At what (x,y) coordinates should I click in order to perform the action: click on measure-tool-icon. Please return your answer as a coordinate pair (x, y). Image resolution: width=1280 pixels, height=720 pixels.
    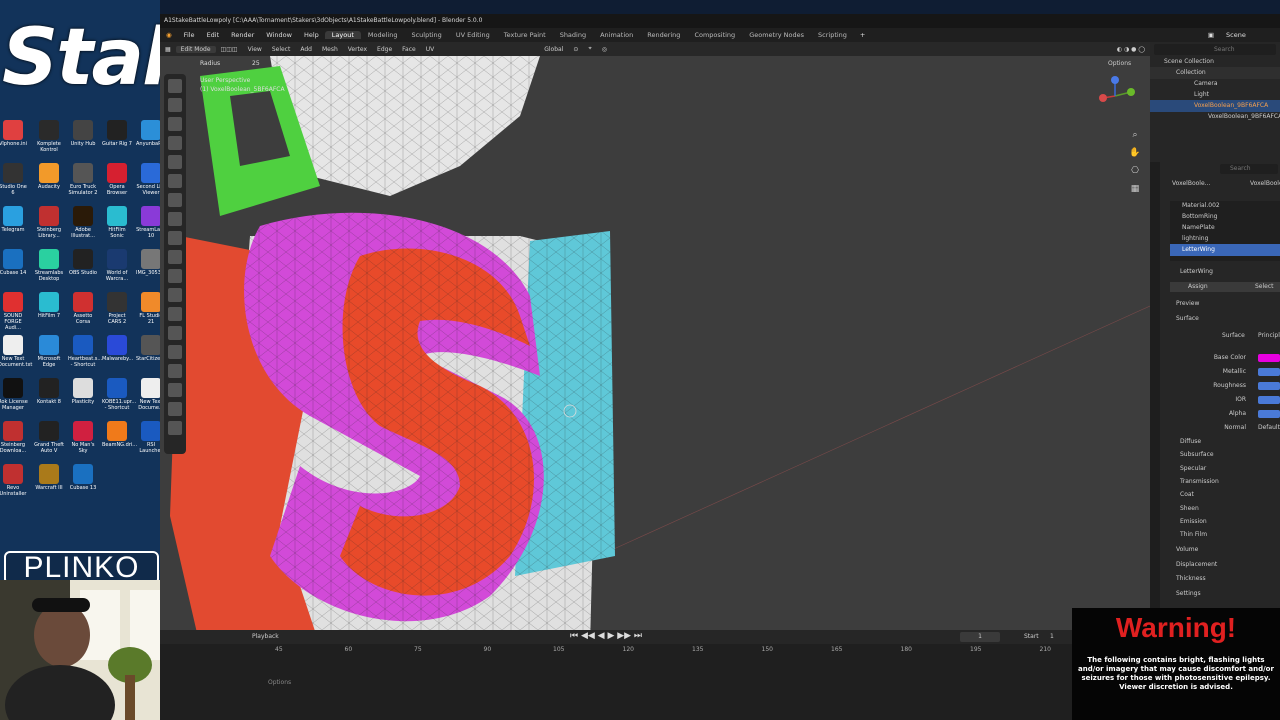
    Looking at the image, I should click on (175, 200).